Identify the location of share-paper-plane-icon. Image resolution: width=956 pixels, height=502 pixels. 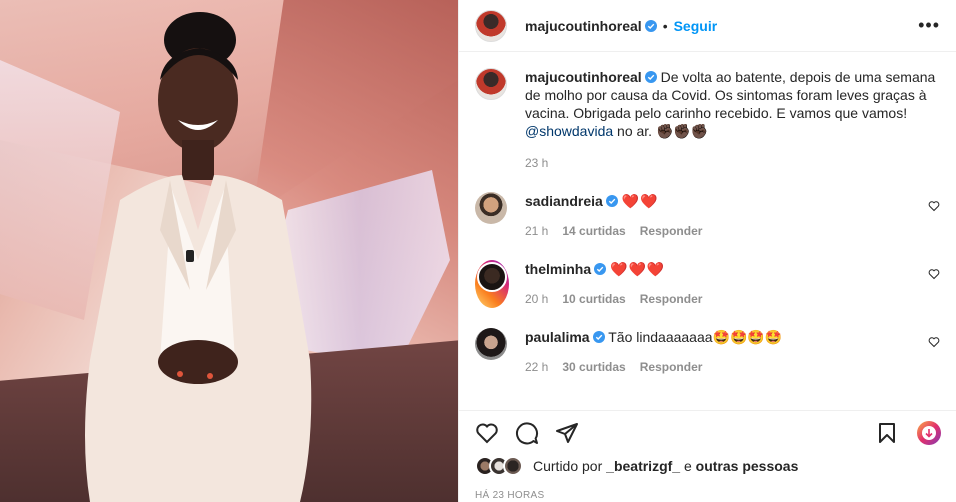
(567, 433).